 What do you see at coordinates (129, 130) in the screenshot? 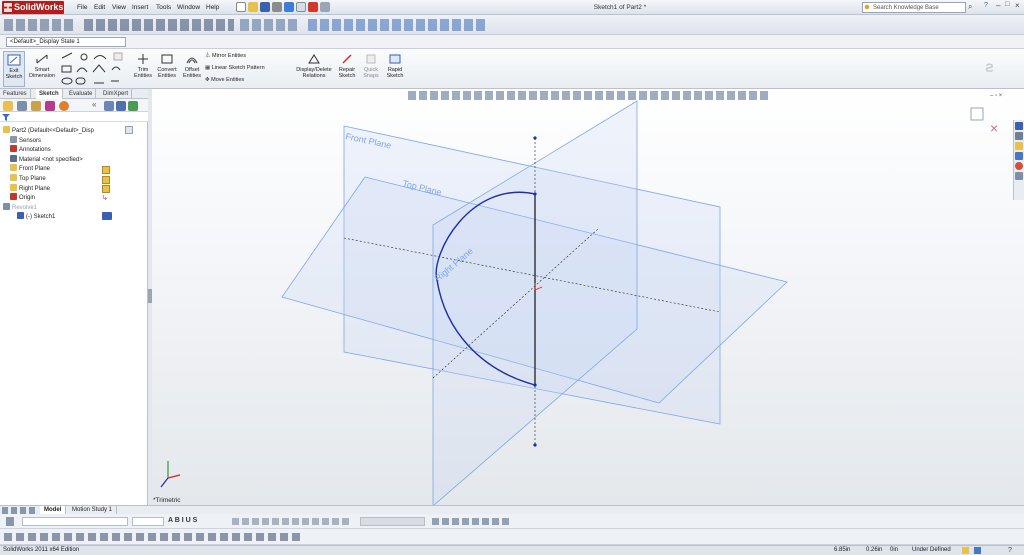
I see `tree-scroll-indicator` at bounding box center [129, 130].